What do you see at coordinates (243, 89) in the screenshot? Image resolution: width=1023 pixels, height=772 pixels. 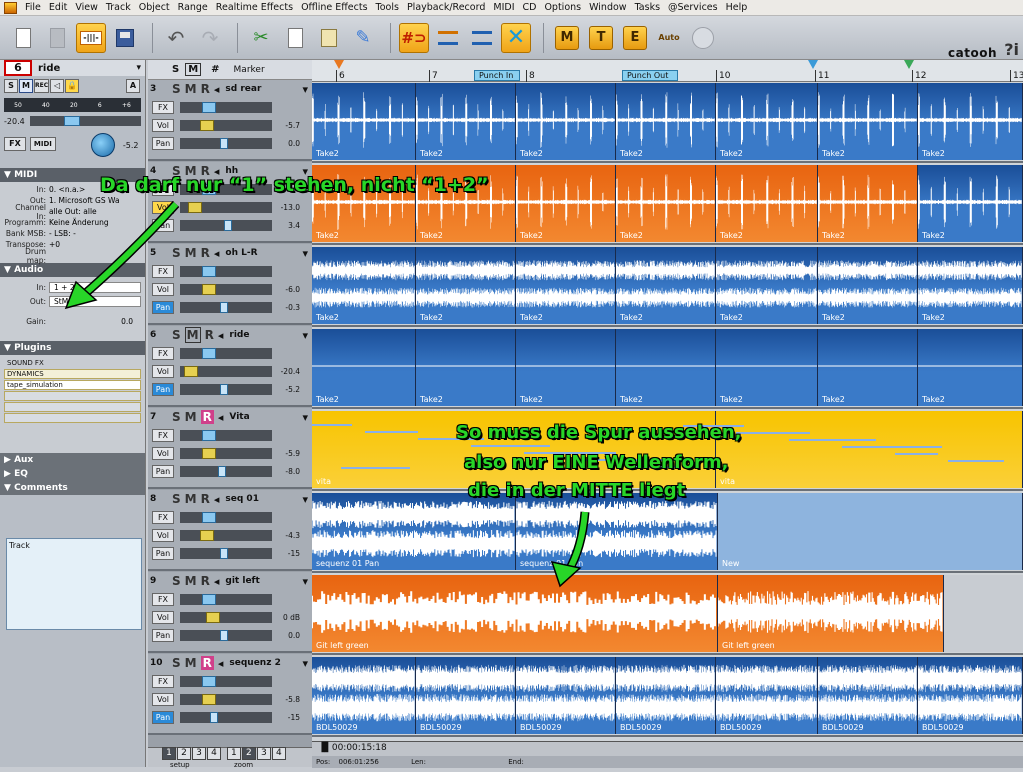 I see `track-name: sd rear` at bounding box center [243, 89].